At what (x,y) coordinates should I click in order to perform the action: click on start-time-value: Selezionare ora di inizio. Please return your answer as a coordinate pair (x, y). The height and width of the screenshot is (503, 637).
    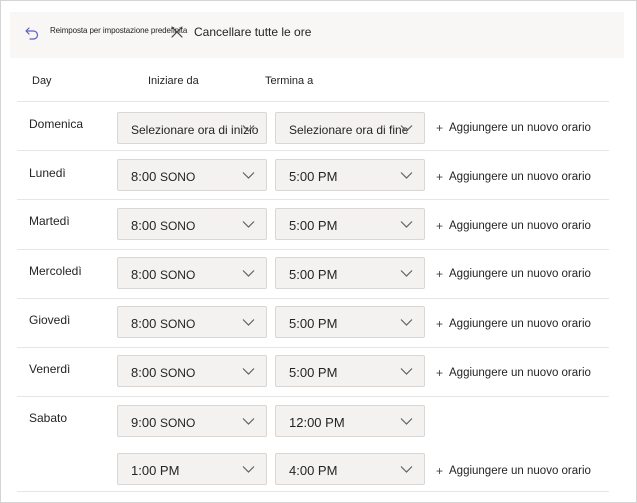
    Looking at the image, I should click on (195, 130).